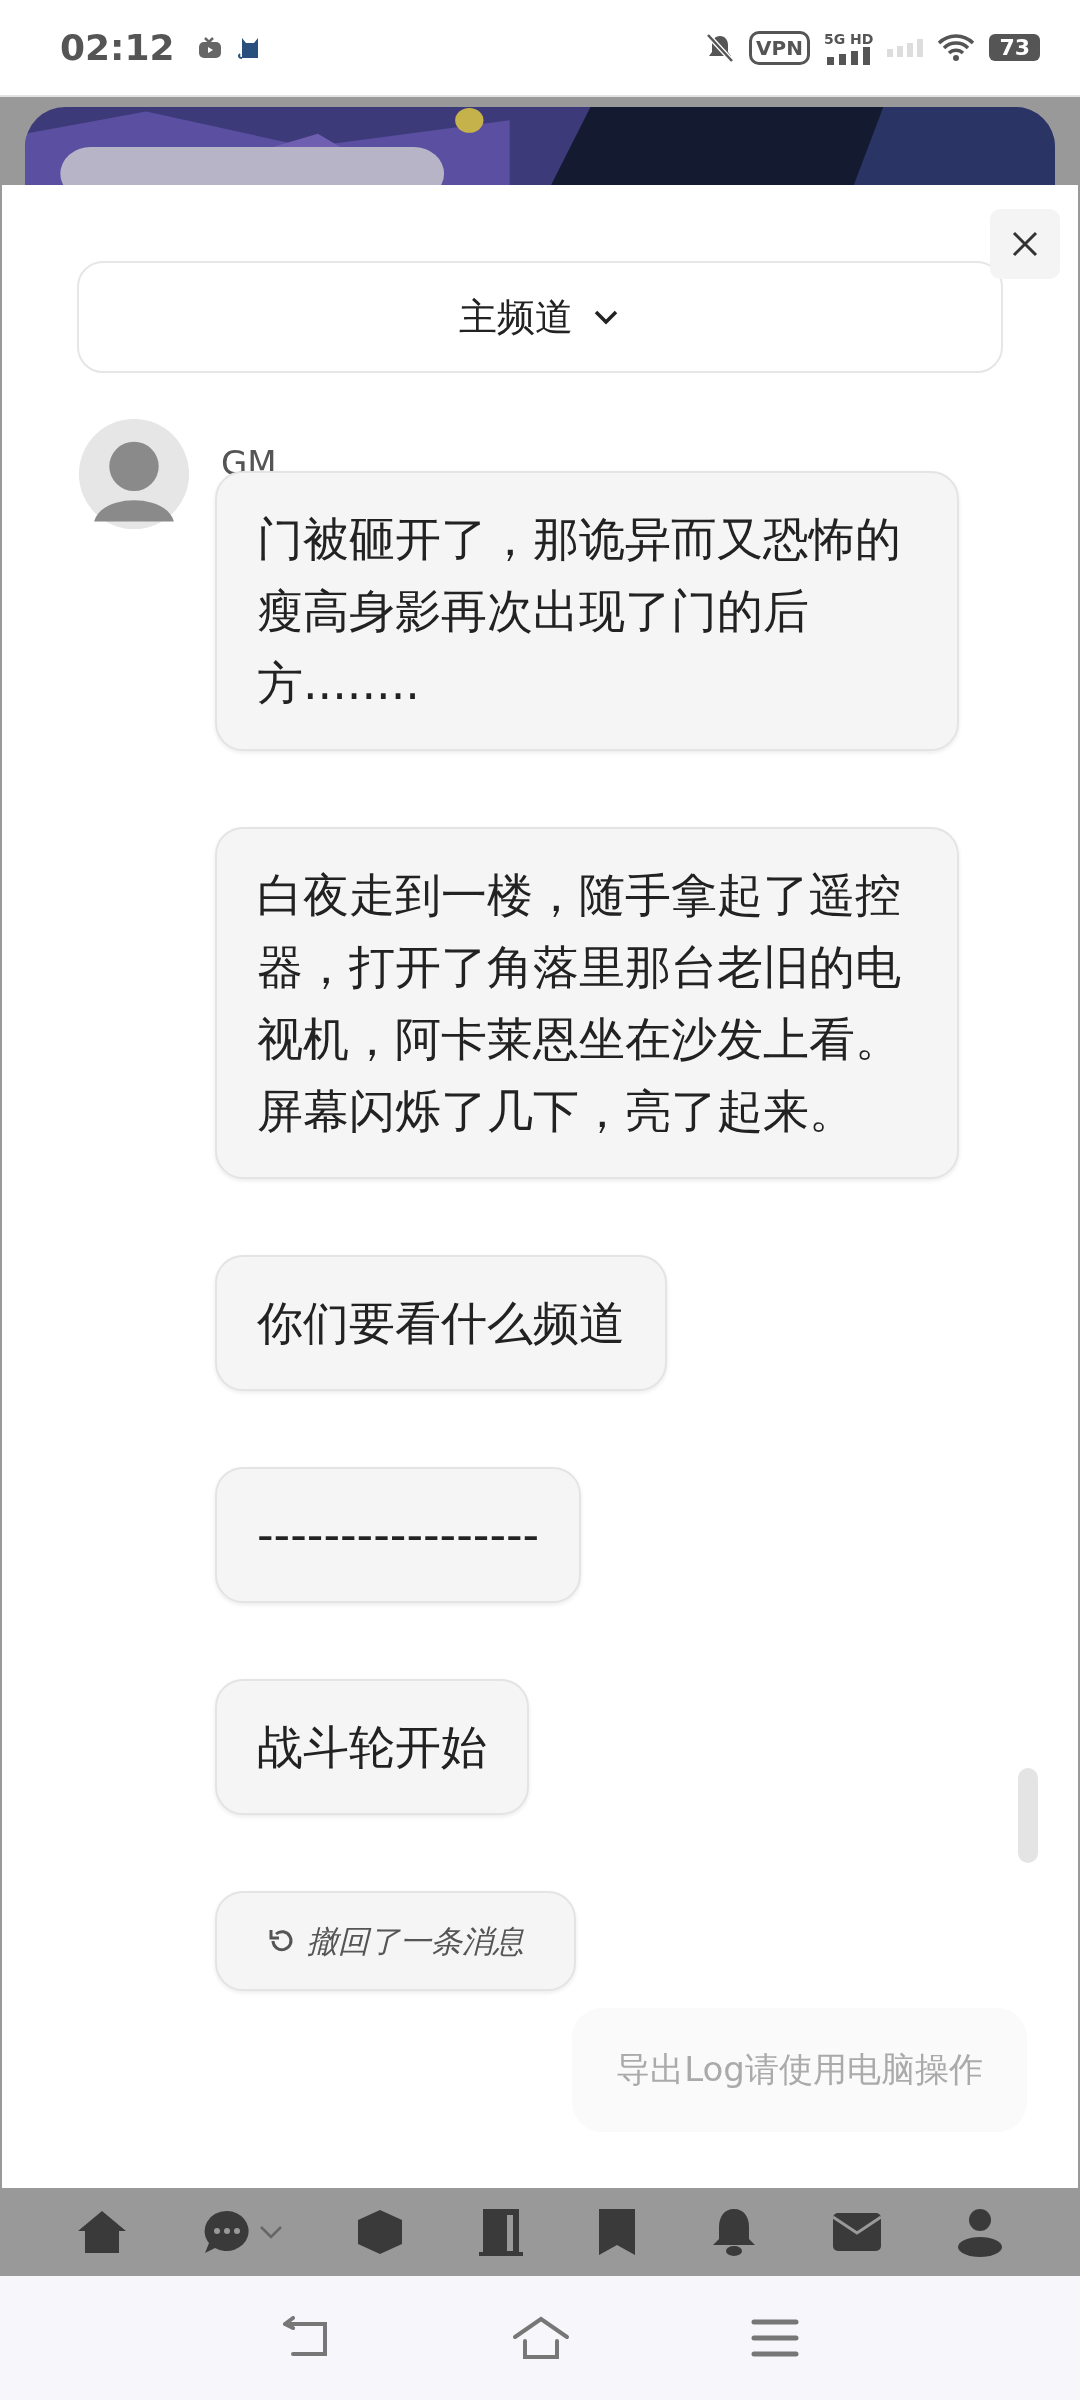 Image resolution: width=1080 pixels, height=2400 pixels. I want to click on channel-dropdown: 主频道, so click(540, 317).